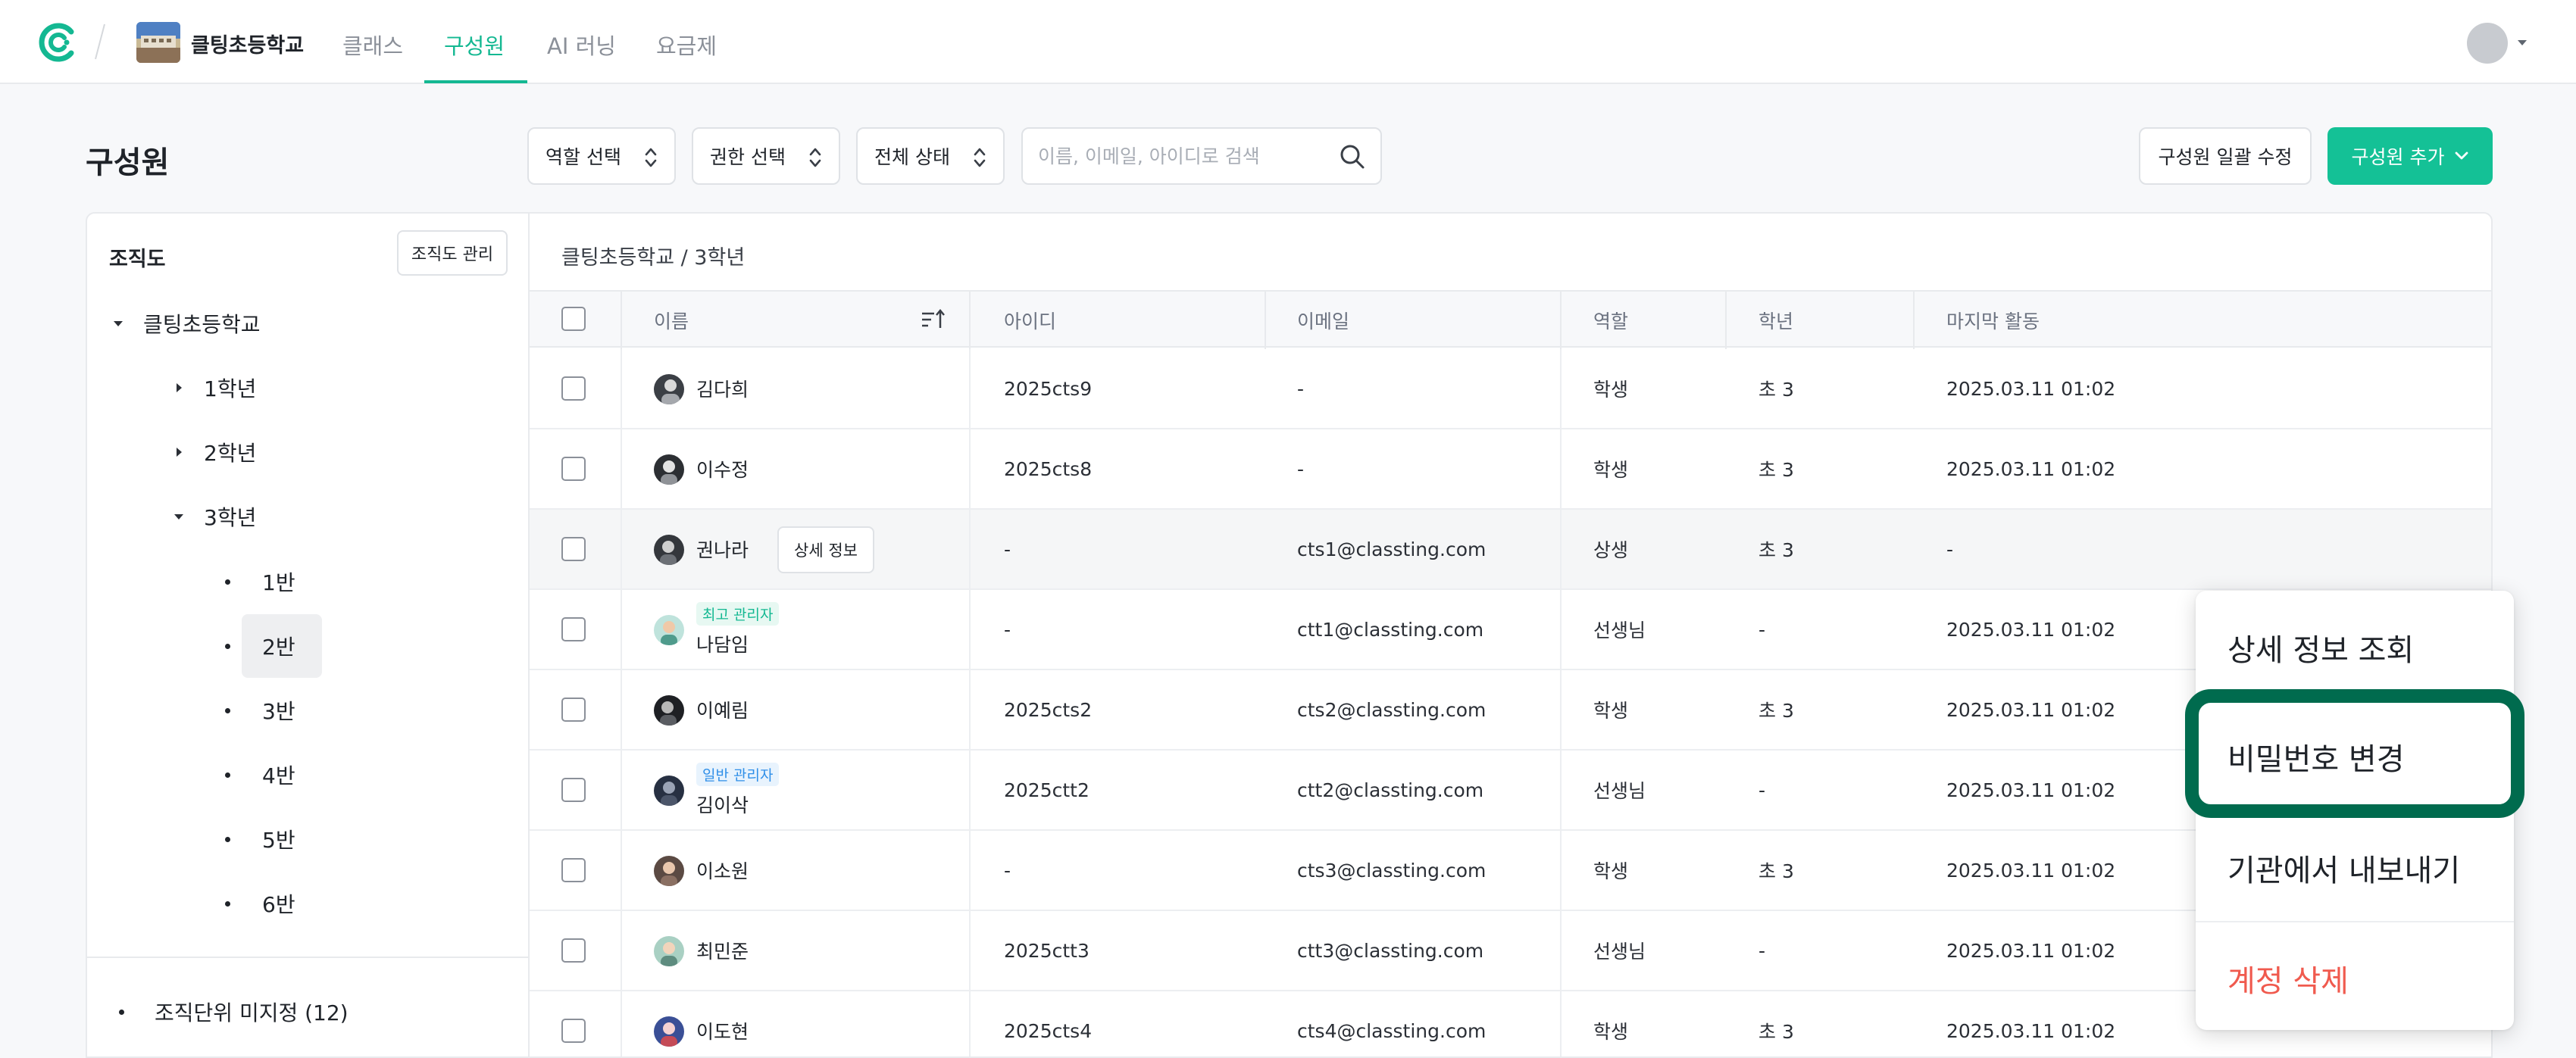 Image resolution: width=2576 pixels, height=1058 pixels. What do you see at coordinates (2225, 156) in the screenshot?
I see `bulk-edit-button: 구성원 일괄 수정` at bounding box center [2225, 156].